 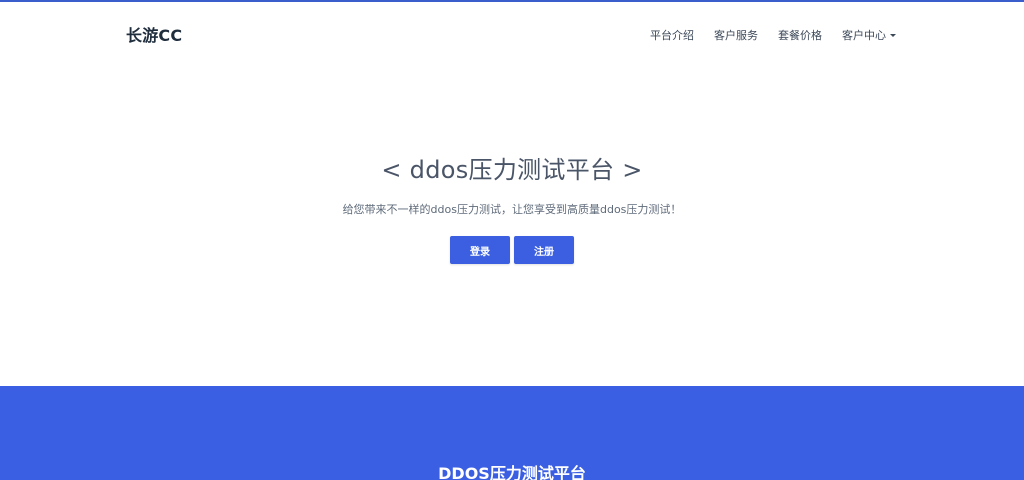 What do you see at coordinates (512, 250) in the screenshot?
I see `hero-button-group: 登录 注册` at bounding box center [512, 250].